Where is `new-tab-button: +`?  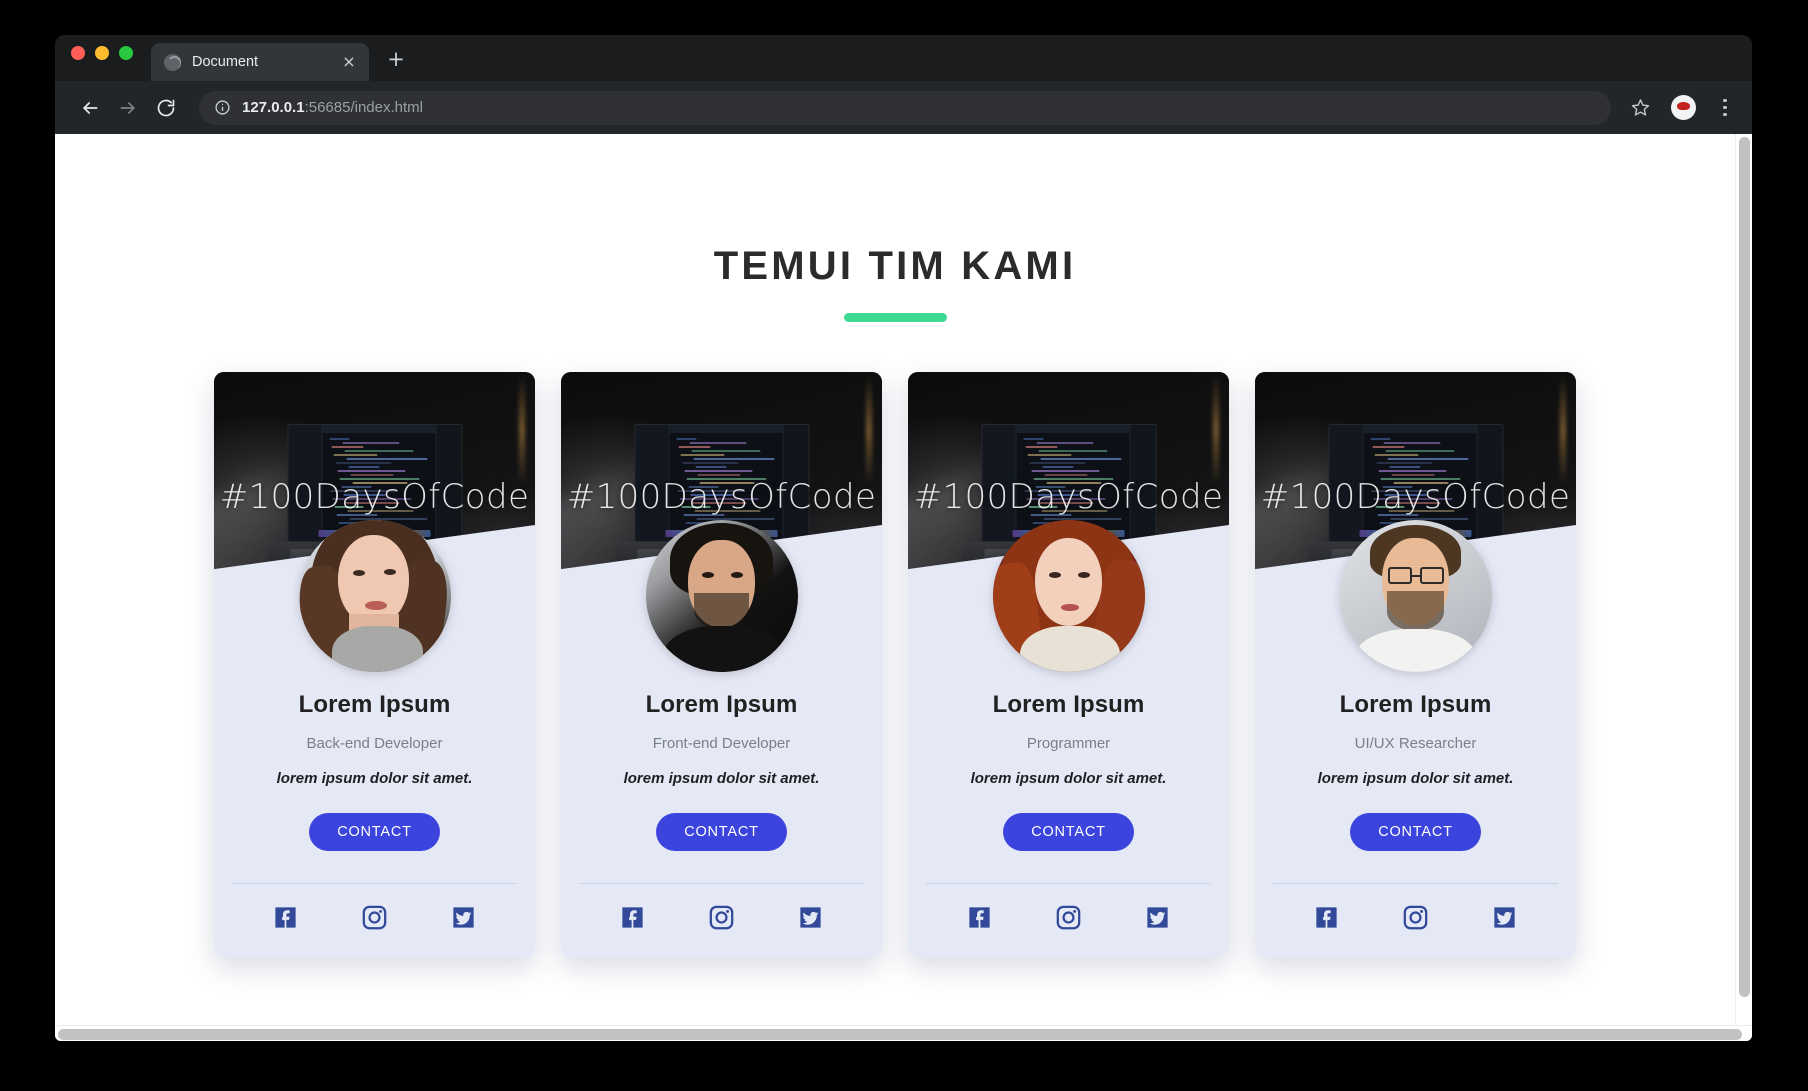
new-tab-button: + is located at coordinates (396, 60).